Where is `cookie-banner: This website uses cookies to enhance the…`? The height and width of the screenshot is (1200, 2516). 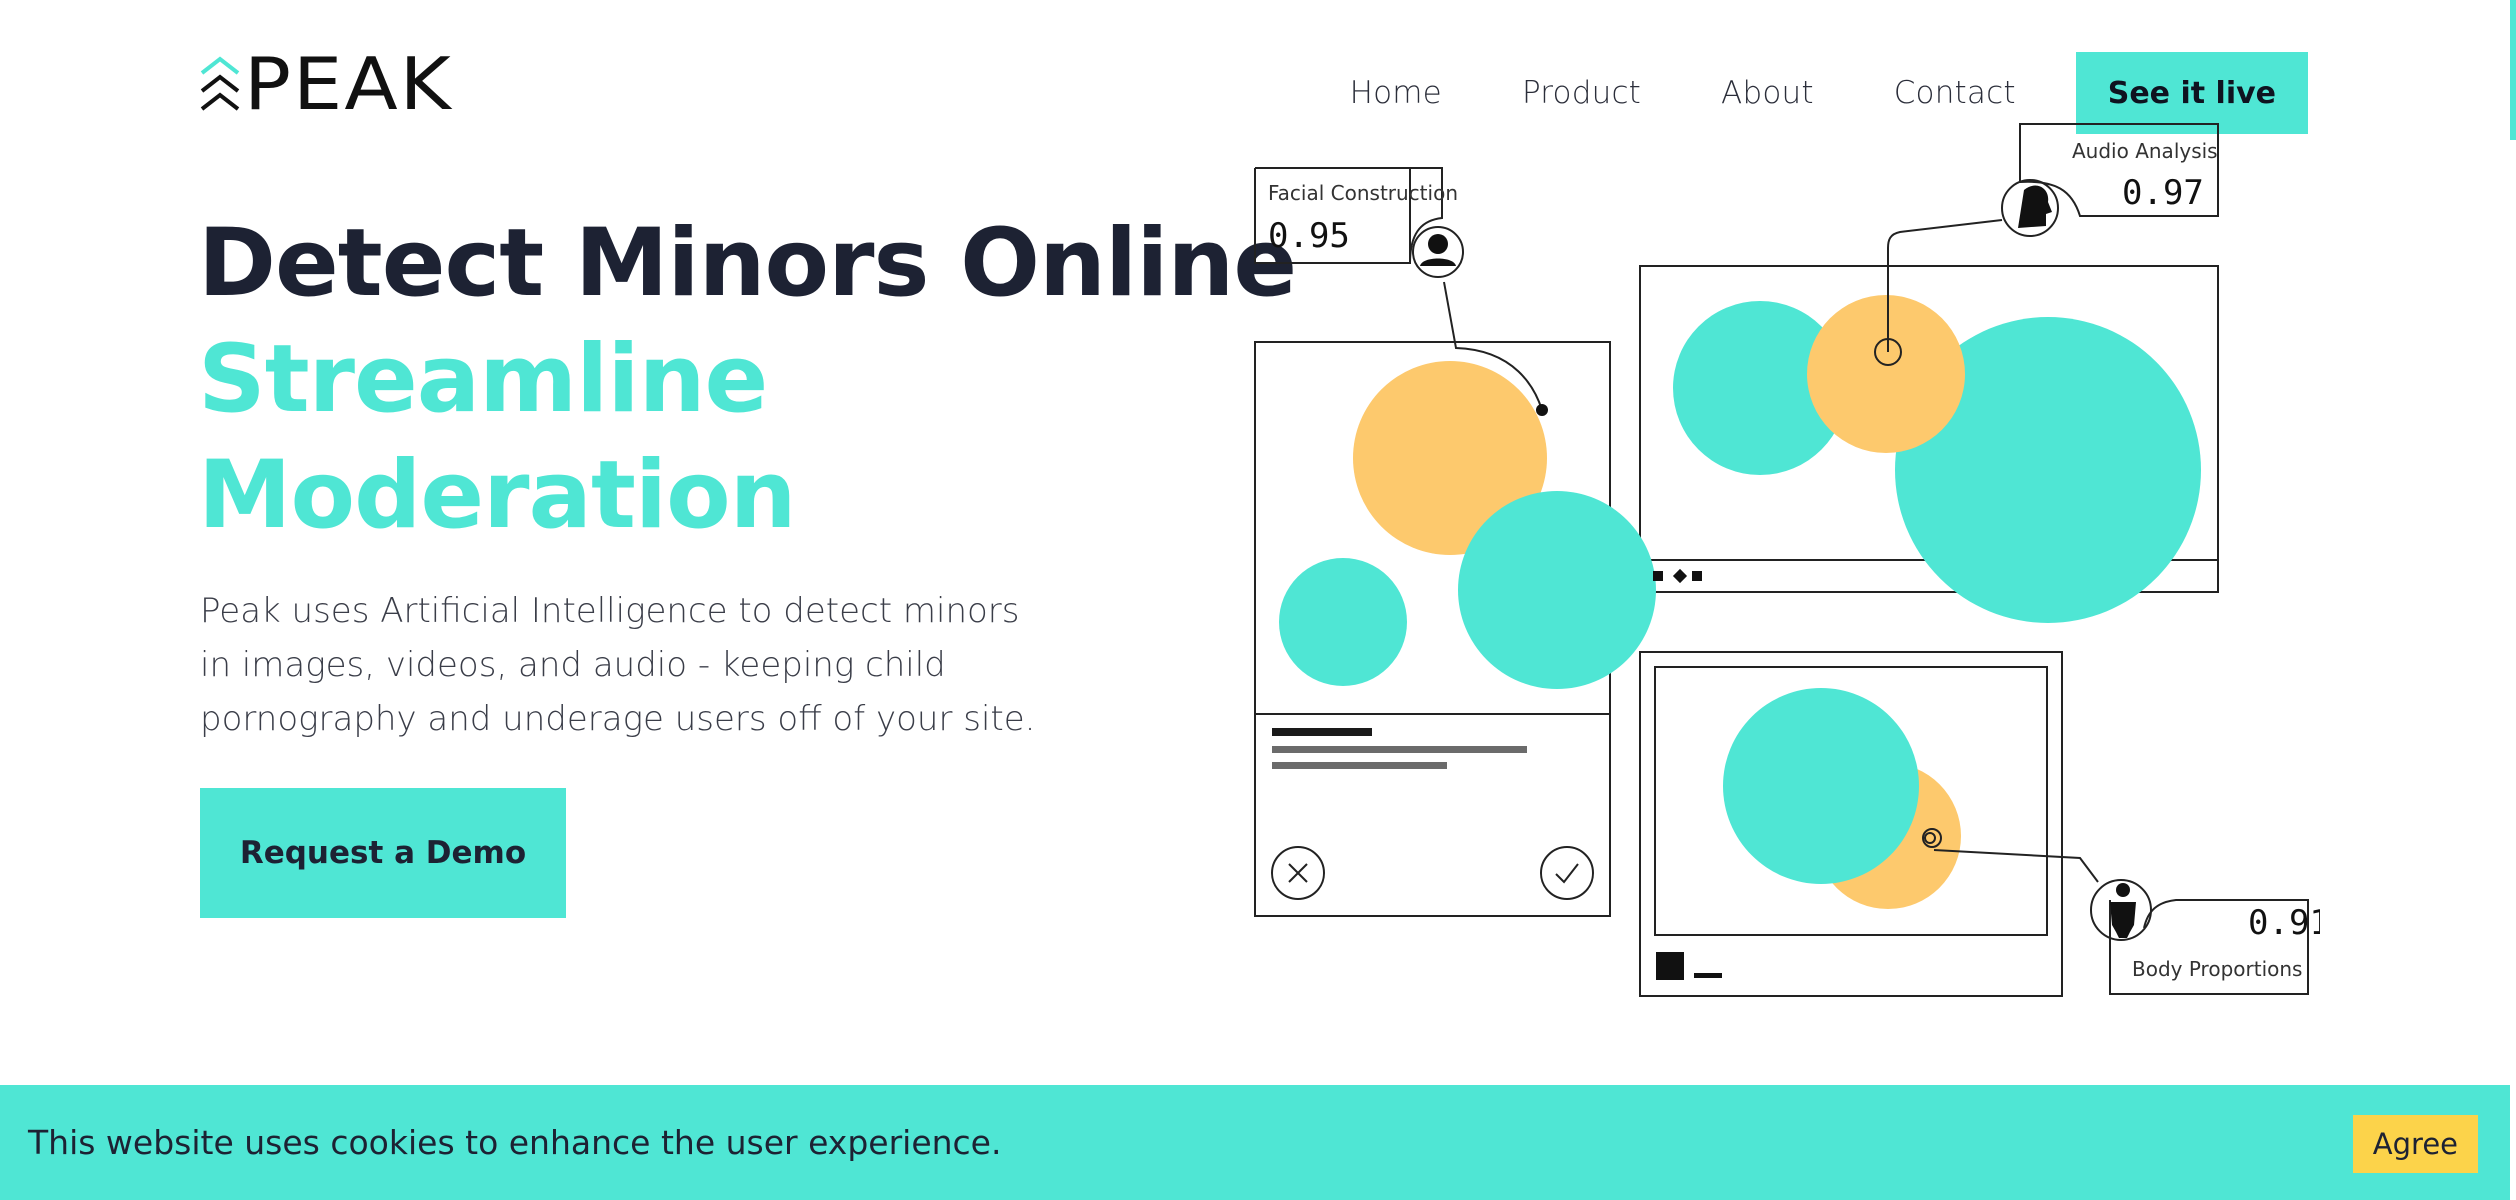 cookie-banner: This website uses cookies to enhance the… is located at coordinates (1255, 1142).